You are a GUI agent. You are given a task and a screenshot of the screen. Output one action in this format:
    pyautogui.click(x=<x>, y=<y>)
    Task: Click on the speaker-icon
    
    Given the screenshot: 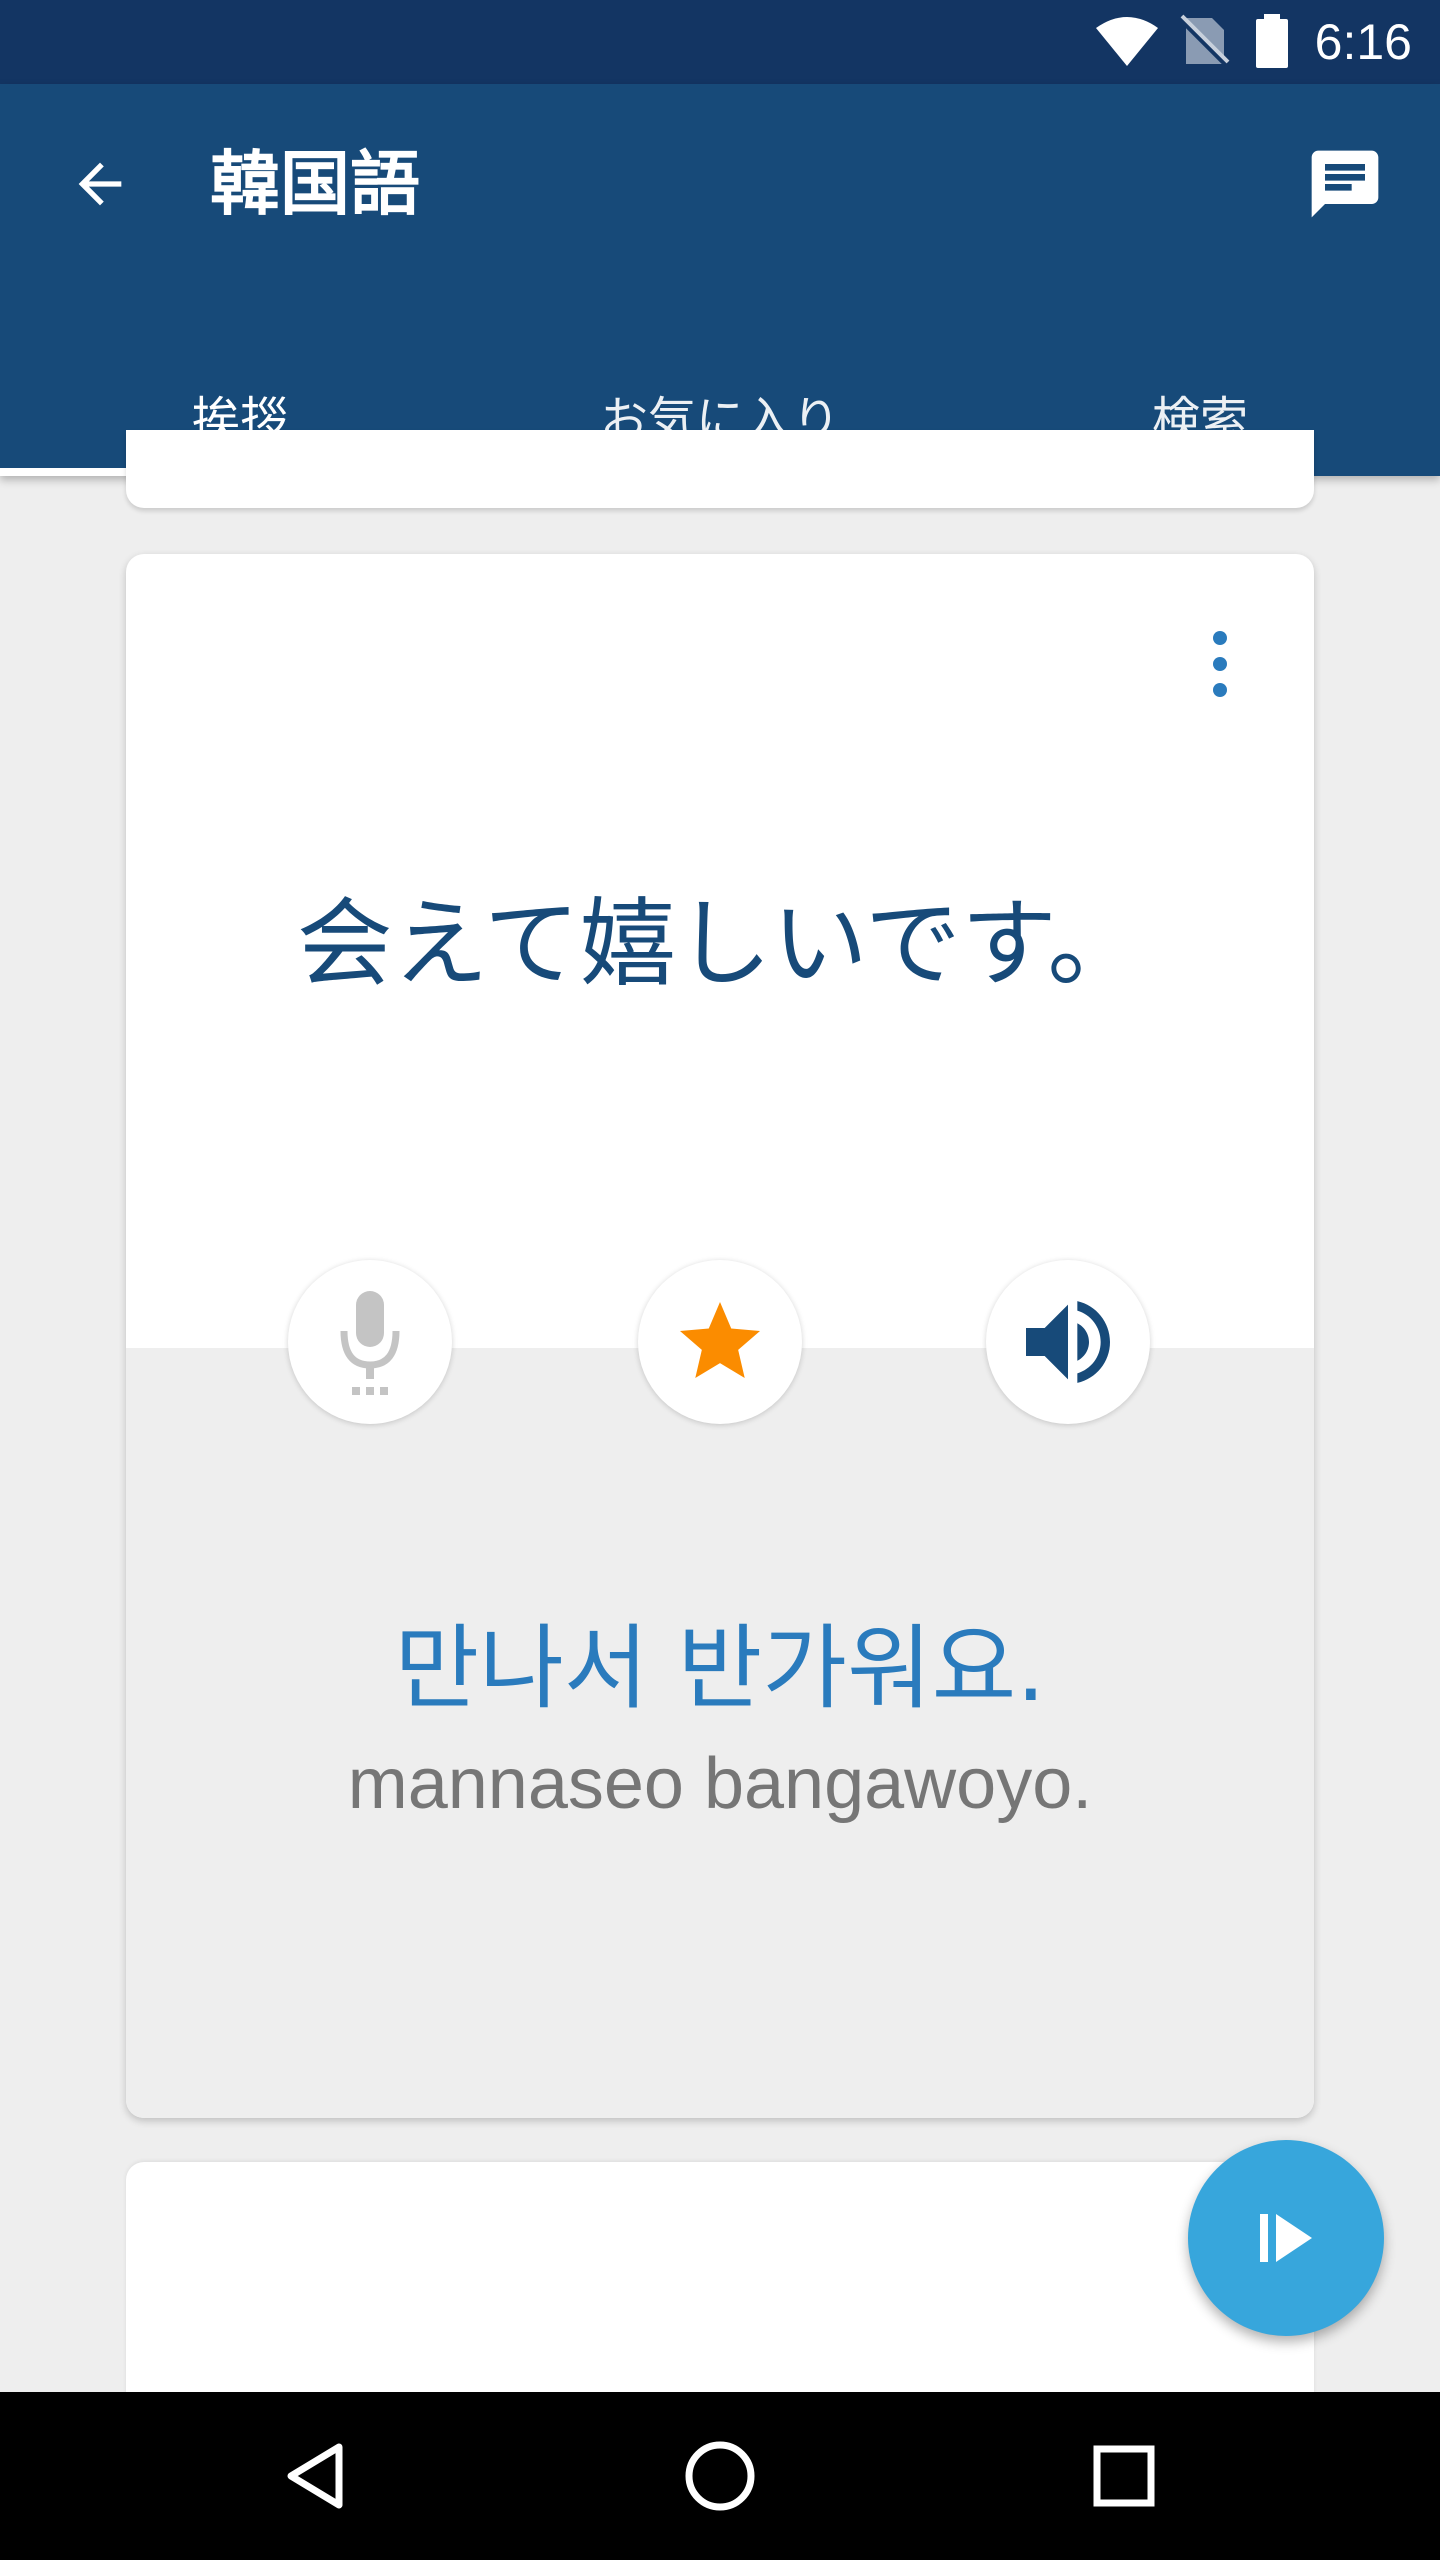 What is the action you would take?
    pyautogui.click(x=1068, y=1342)
    